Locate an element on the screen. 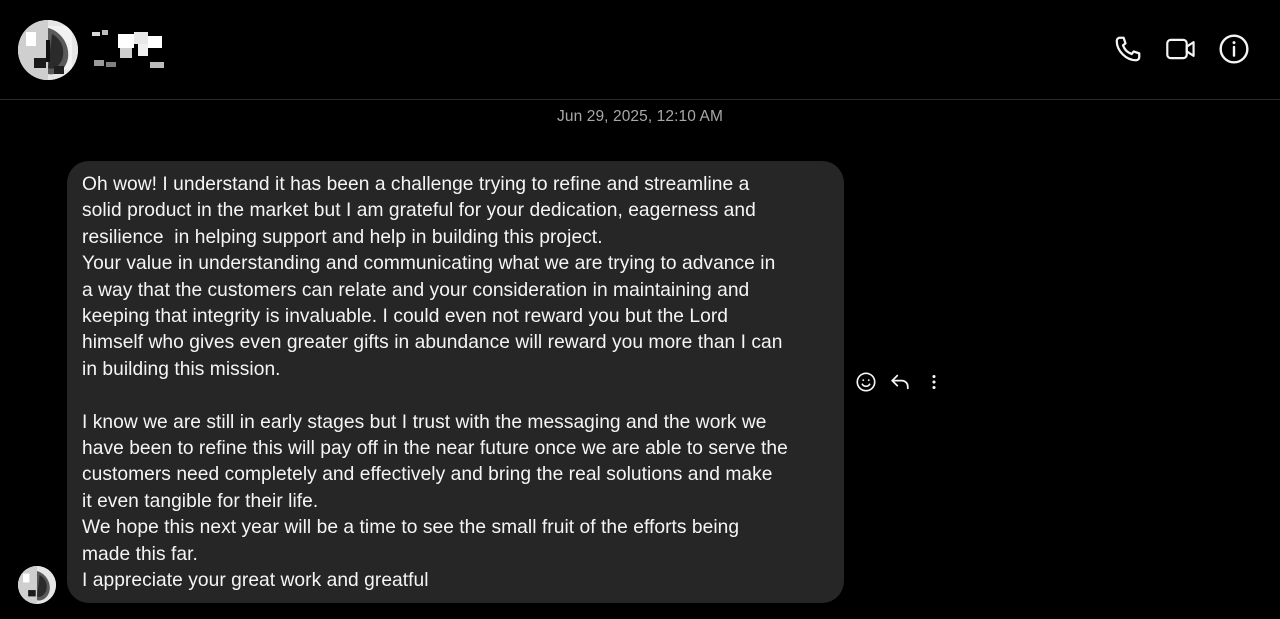 The image size is (1280, 619). redacted-name-graphic is located at coordinates (128, 49).